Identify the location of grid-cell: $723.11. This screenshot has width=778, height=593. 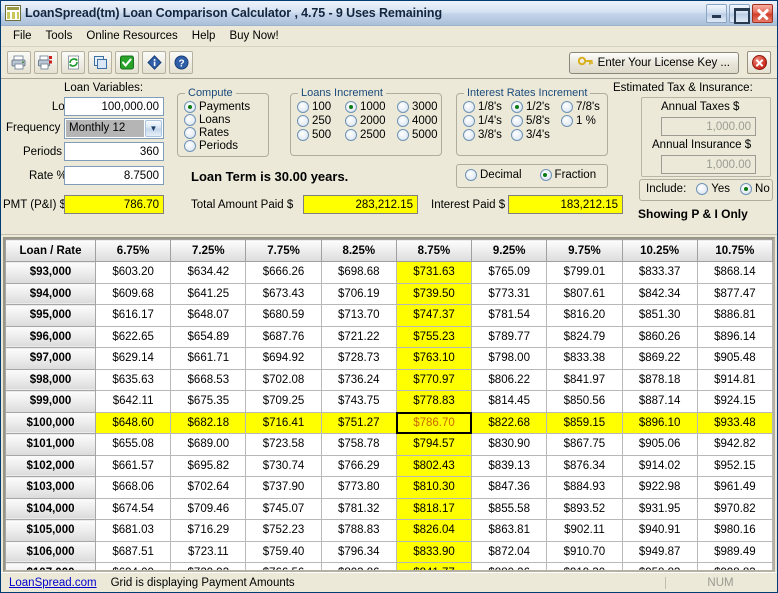
(208, 551).